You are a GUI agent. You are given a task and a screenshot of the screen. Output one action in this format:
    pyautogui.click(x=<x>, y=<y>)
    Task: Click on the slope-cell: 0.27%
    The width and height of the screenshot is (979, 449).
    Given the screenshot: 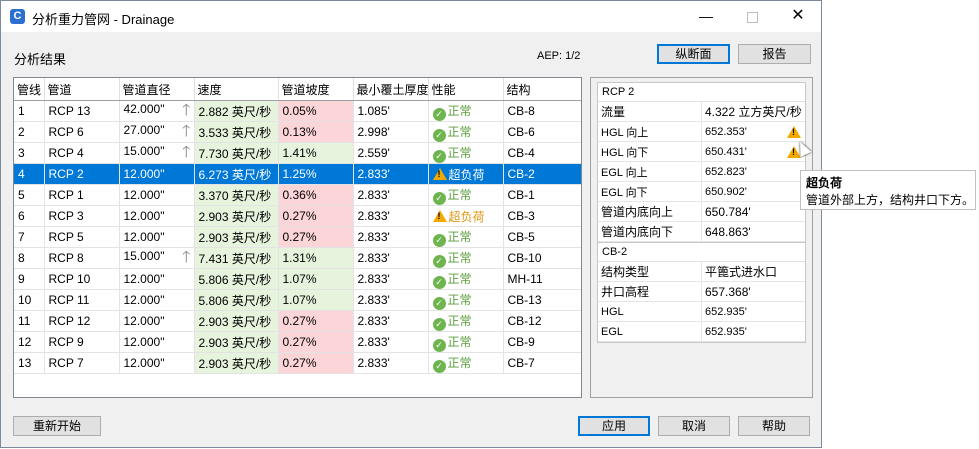 What is the action you would take?
    pyautogui.click(x=316, y=216)
    